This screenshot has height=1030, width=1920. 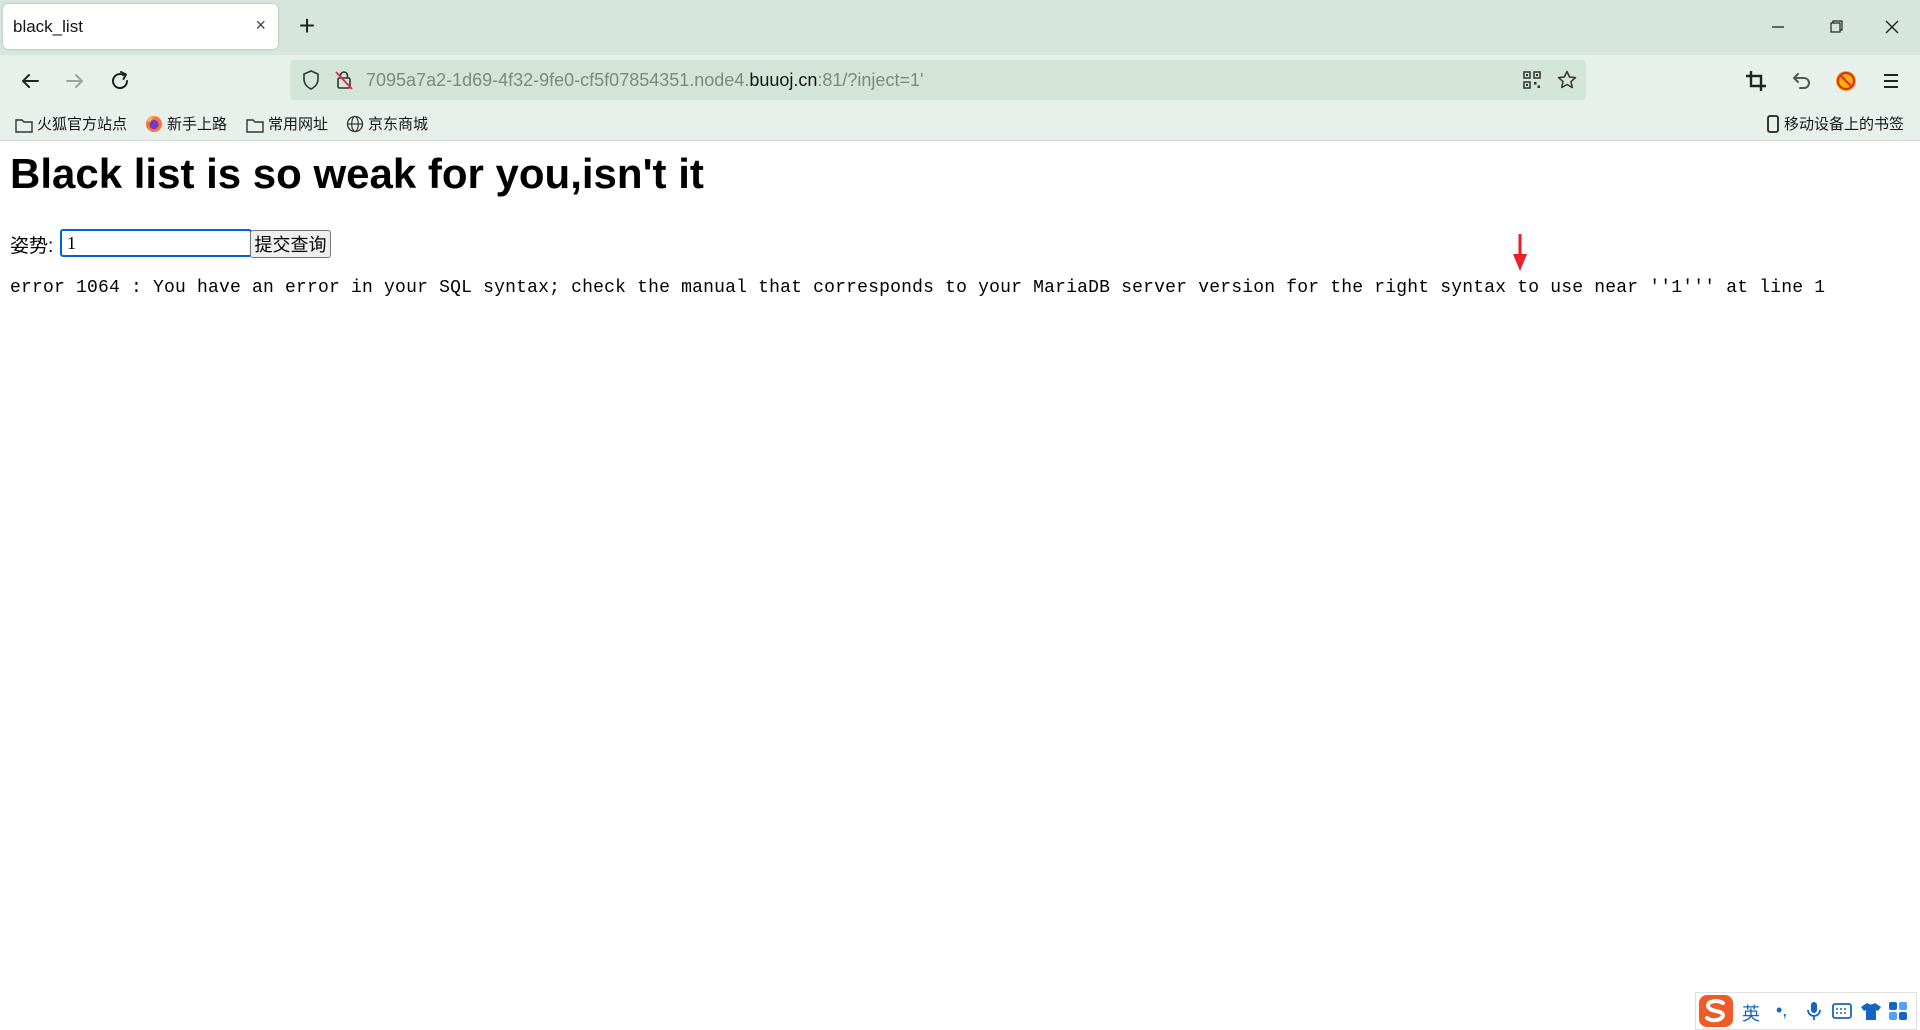 I want to click on tab-strip: black_list × +, so click(x=960, y=27).